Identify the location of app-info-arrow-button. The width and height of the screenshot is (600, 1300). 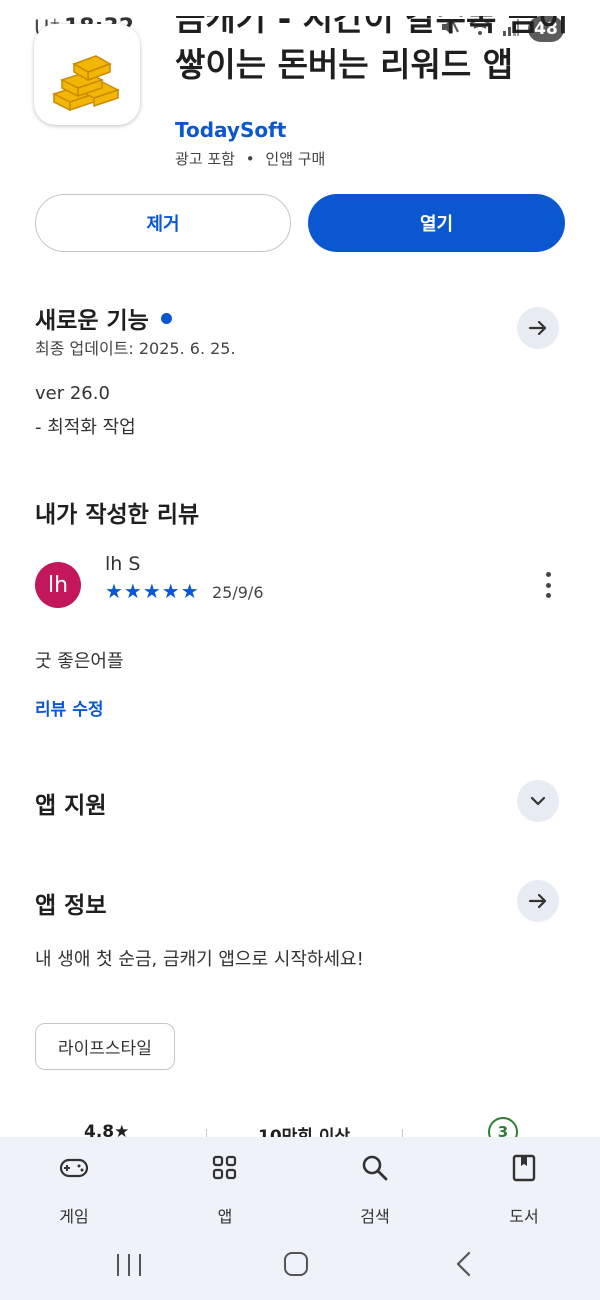
(538, 901).